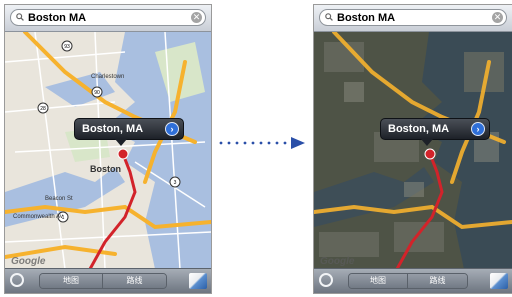 The width and height of the screenshot is (512, 297). I want to click on route-shield: 93, so click(67, 47).